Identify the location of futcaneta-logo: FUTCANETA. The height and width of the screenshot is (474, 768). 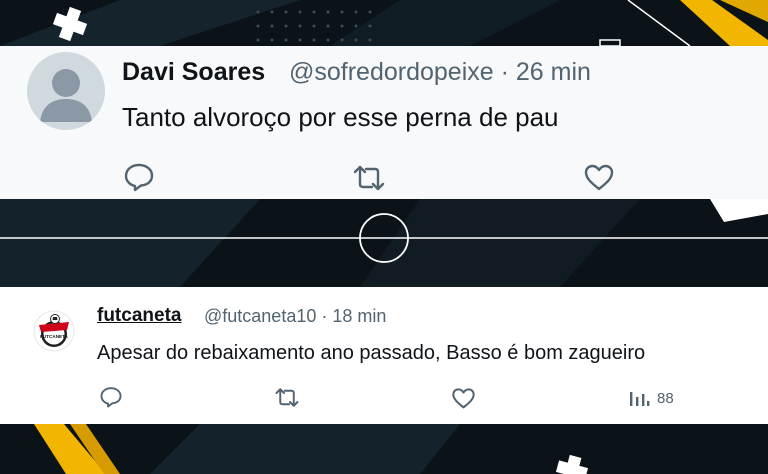
(54, 331).